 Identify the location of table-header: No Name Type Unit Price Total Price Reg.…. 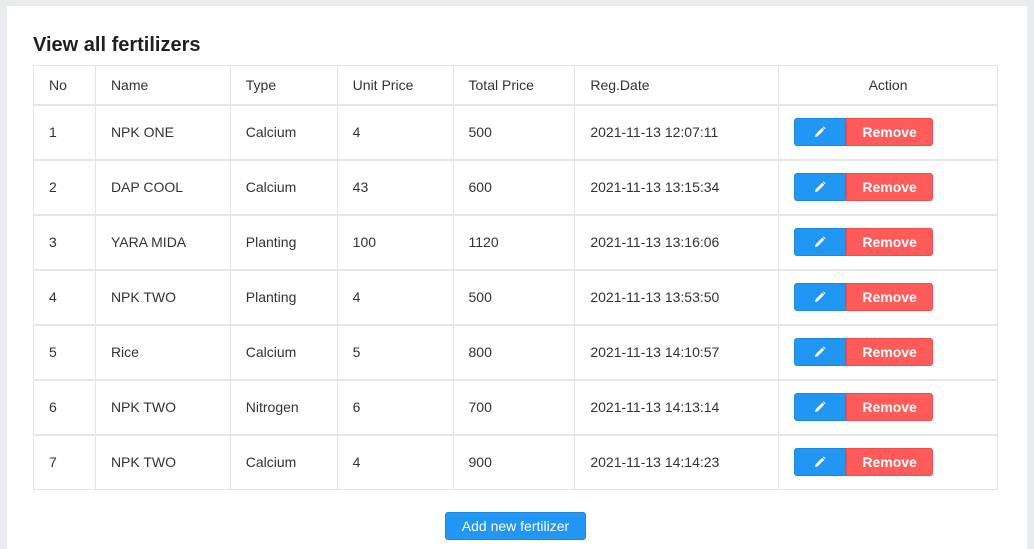
(515, 85).